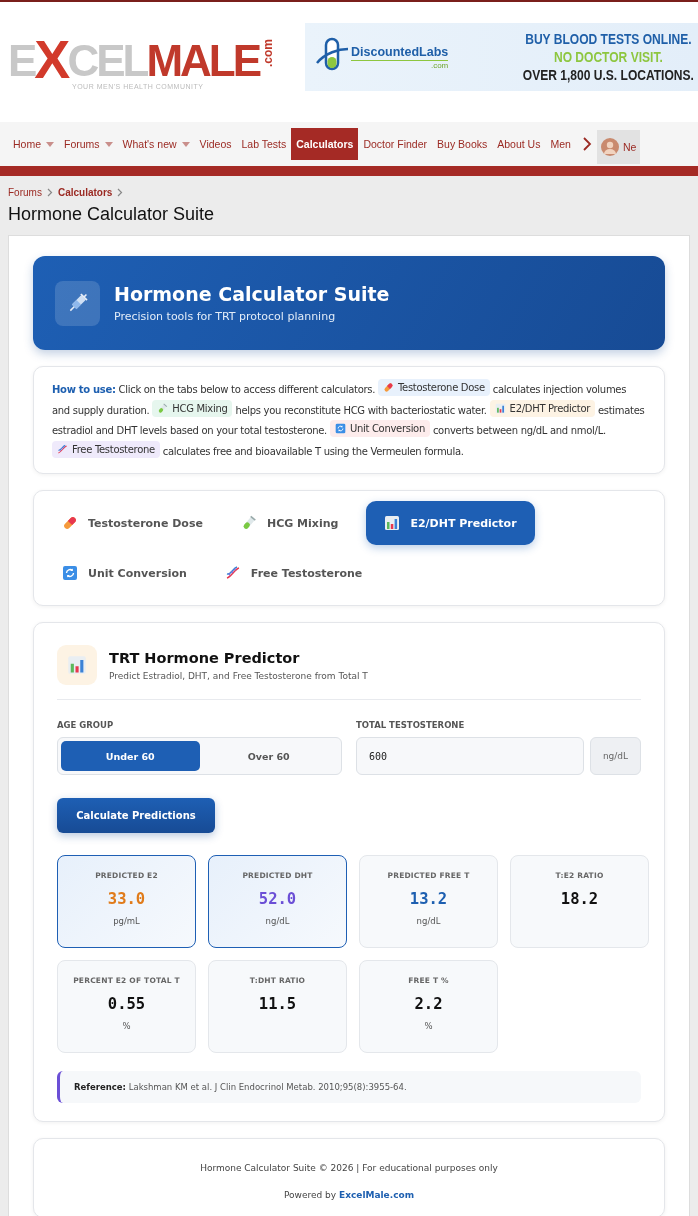 Image resolution: width=698 pixels, height=1216 pixels. What do you see at coordinates (33, 144) in the screenshot?
I see `nav-item: Home` at bounding box center [33, 144].